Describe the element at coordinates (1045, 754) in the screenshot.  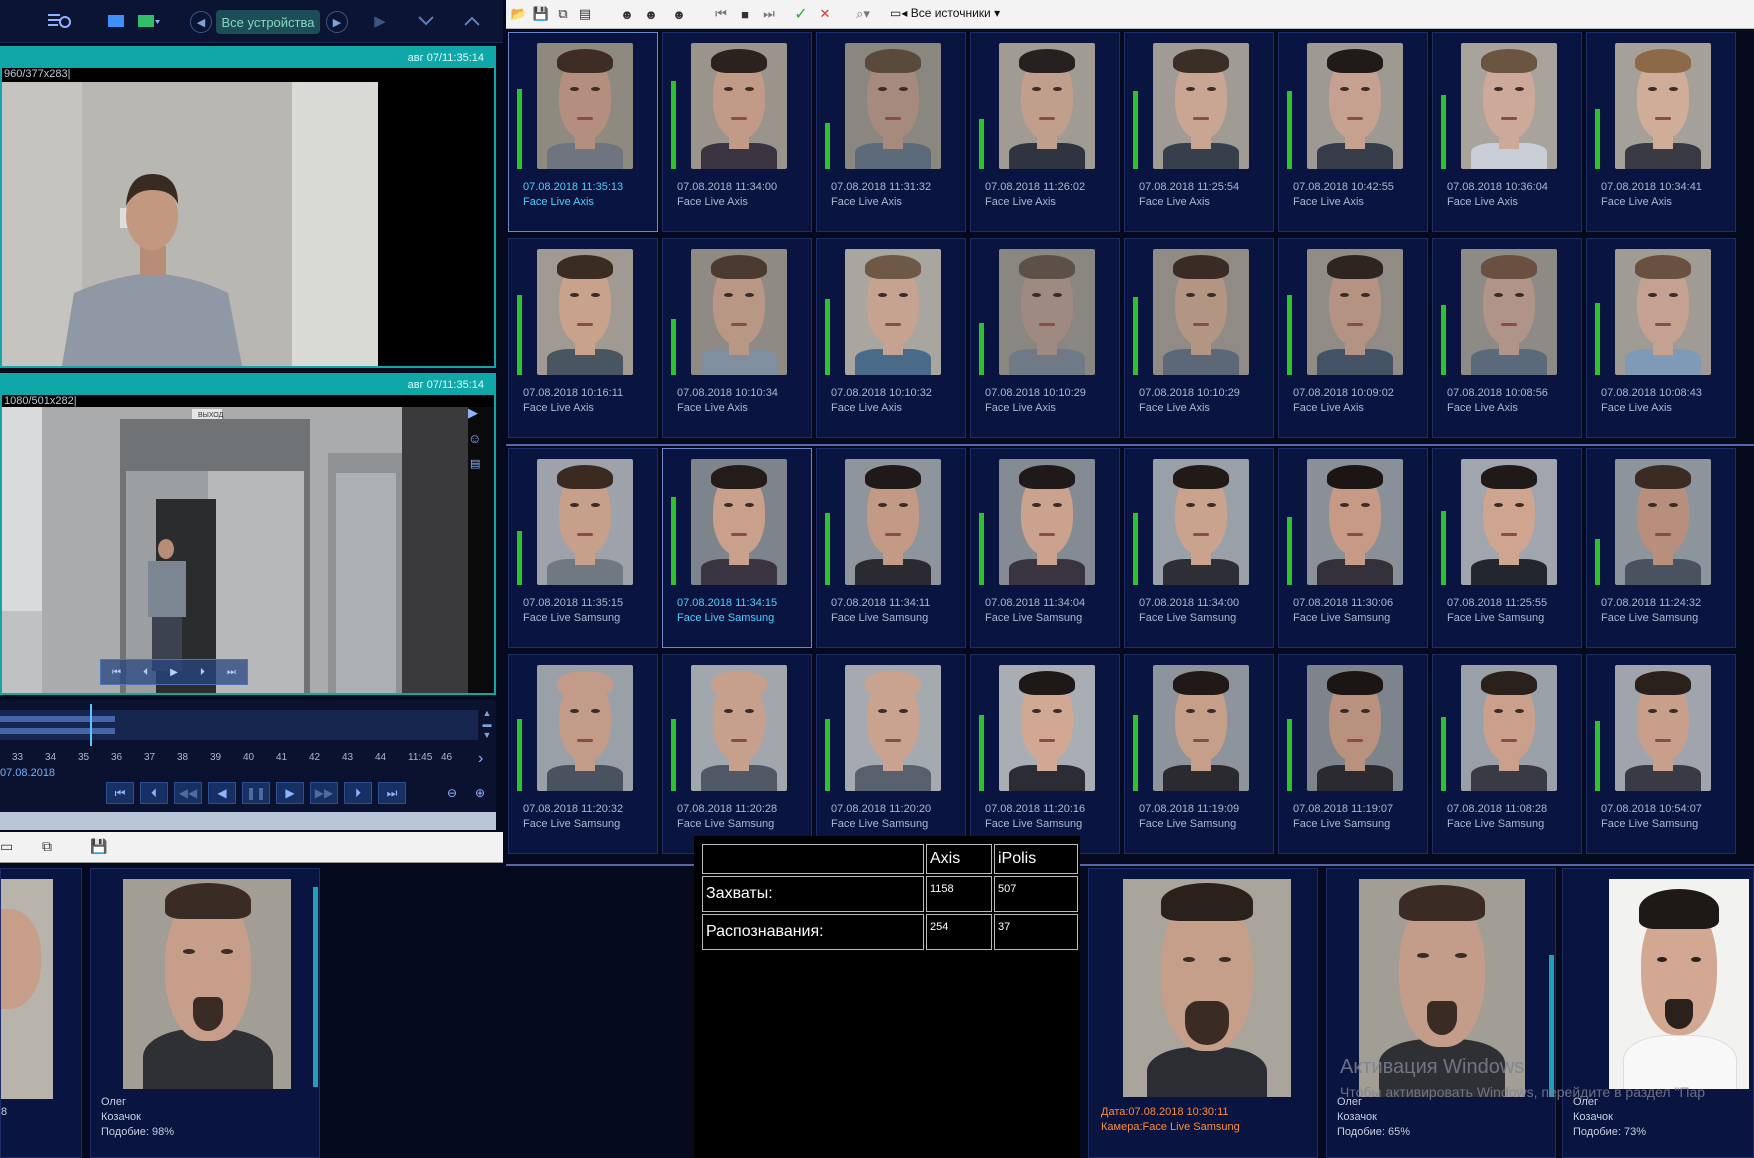
I see `capture-tile: 07.08.2018 11:20:16 Face Live Samsung` at that location.